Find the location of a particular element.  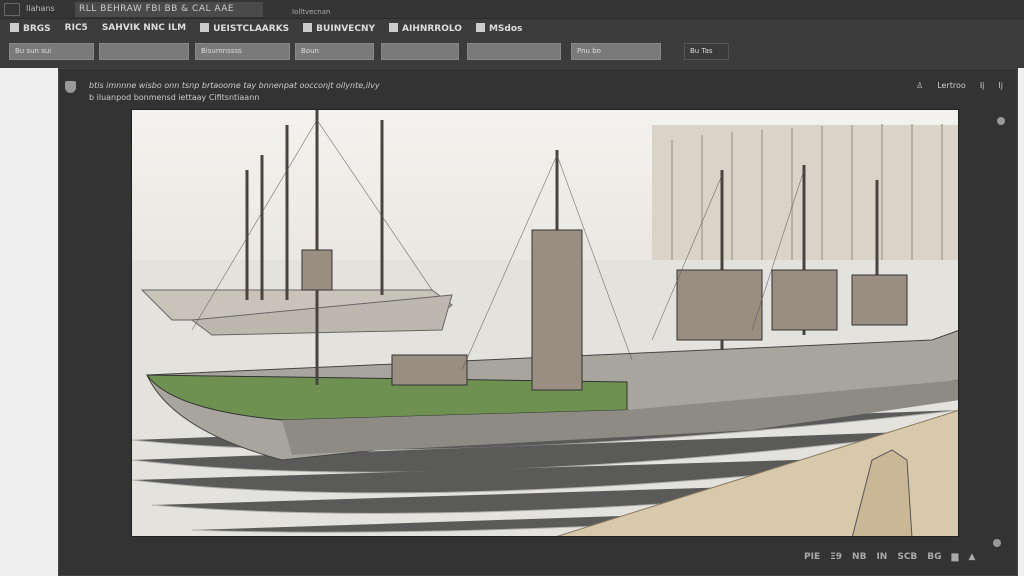

window-icon is located at coordinates (12, 9).